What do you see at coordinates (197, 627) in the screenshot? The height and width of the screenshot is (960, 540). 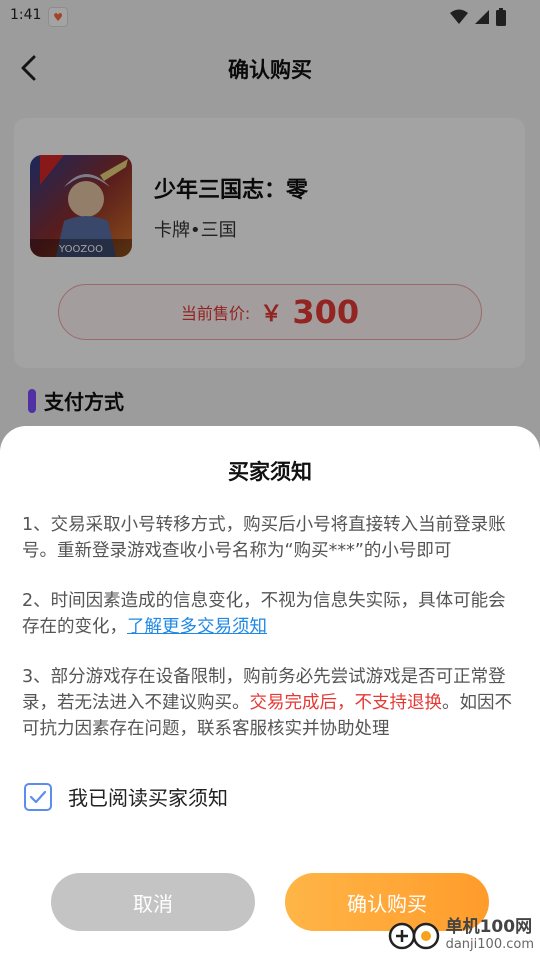 I see `learn-more-link: 了解更多交易须知` at bounding box center [197, 627].